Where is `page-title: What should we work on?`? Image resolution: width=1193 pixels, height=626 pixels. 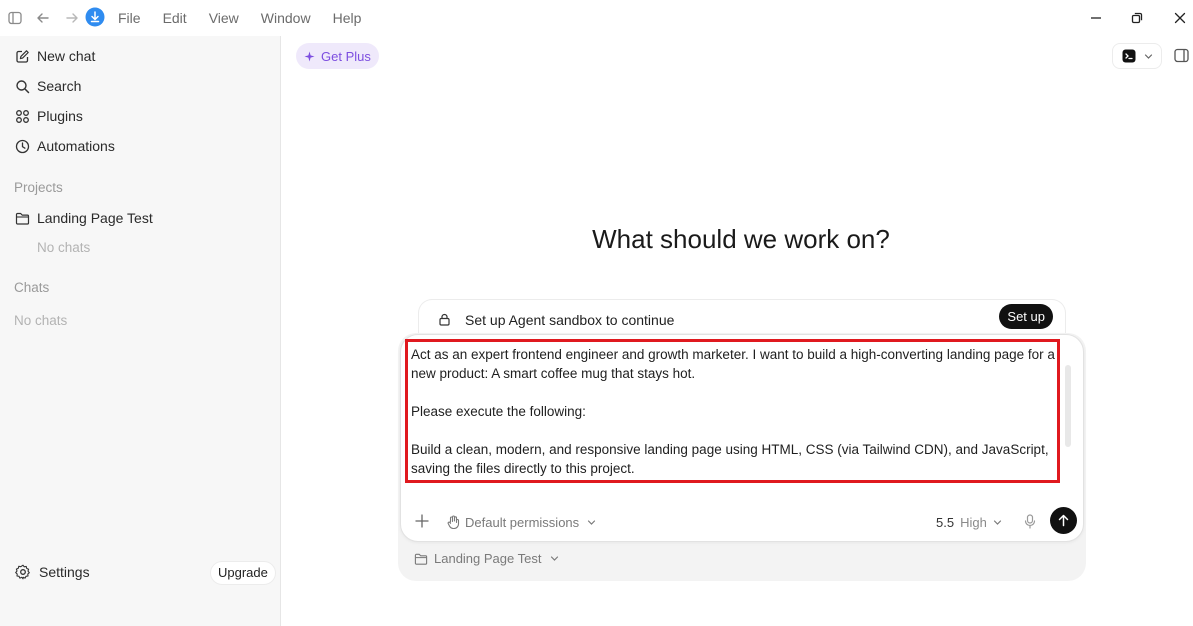 page-title: What should we work on? is located at coordinates (741, 239).